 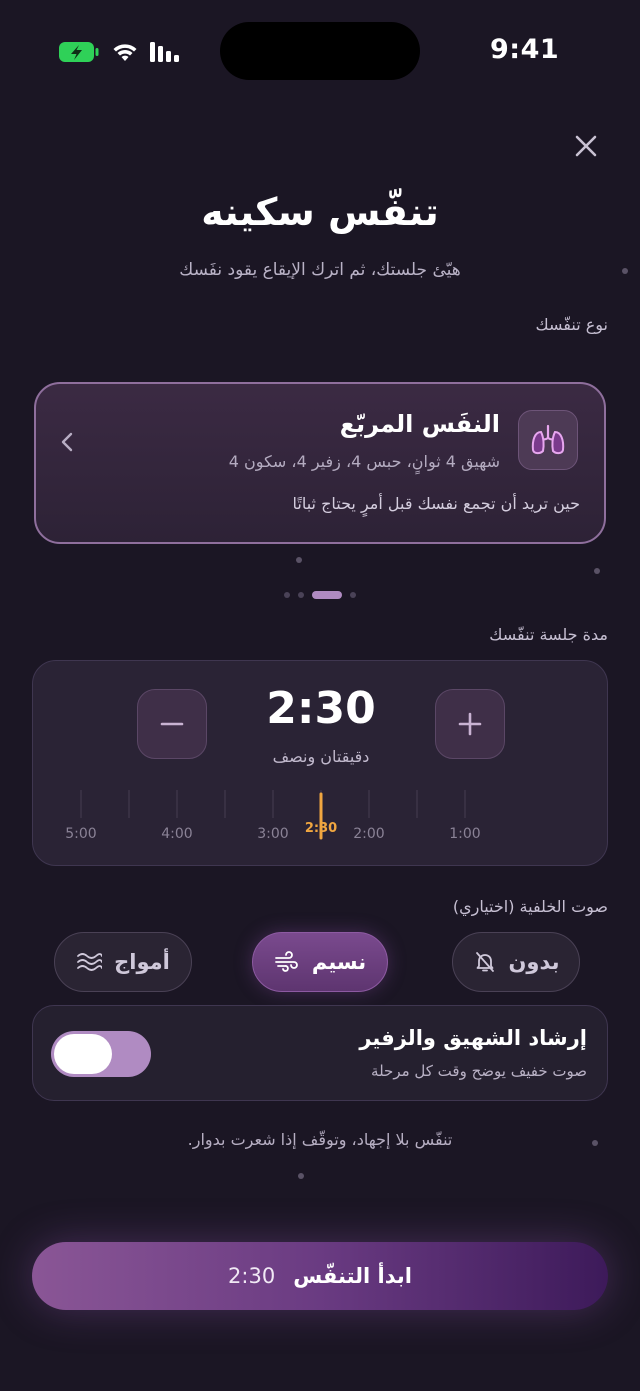 What do you see at coordinates (479, 1071) in the screenshot?
I see `guide-description: صوت خفيف يوضح وقت كل مرحلة` at bounding box center [479, 1071].